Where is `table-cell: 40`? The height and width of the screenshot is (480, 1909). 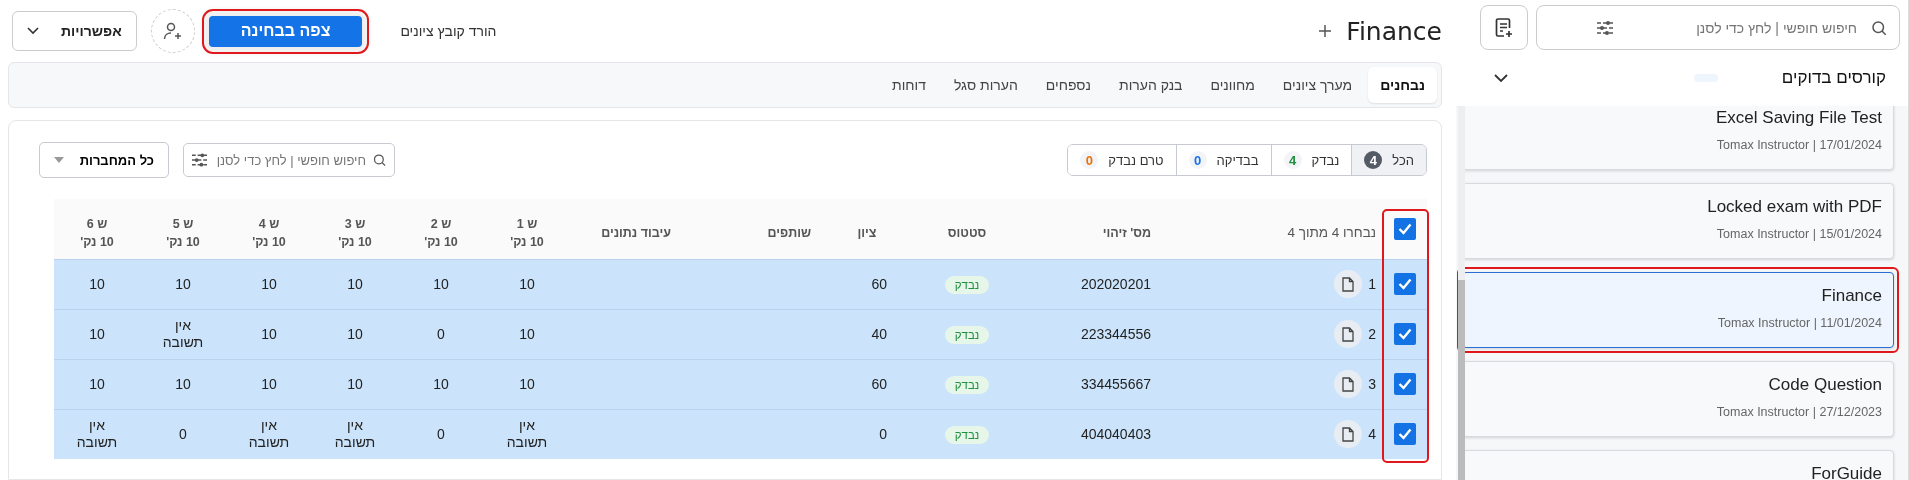
table-cell: 40 is located at coordinates (879, 334).